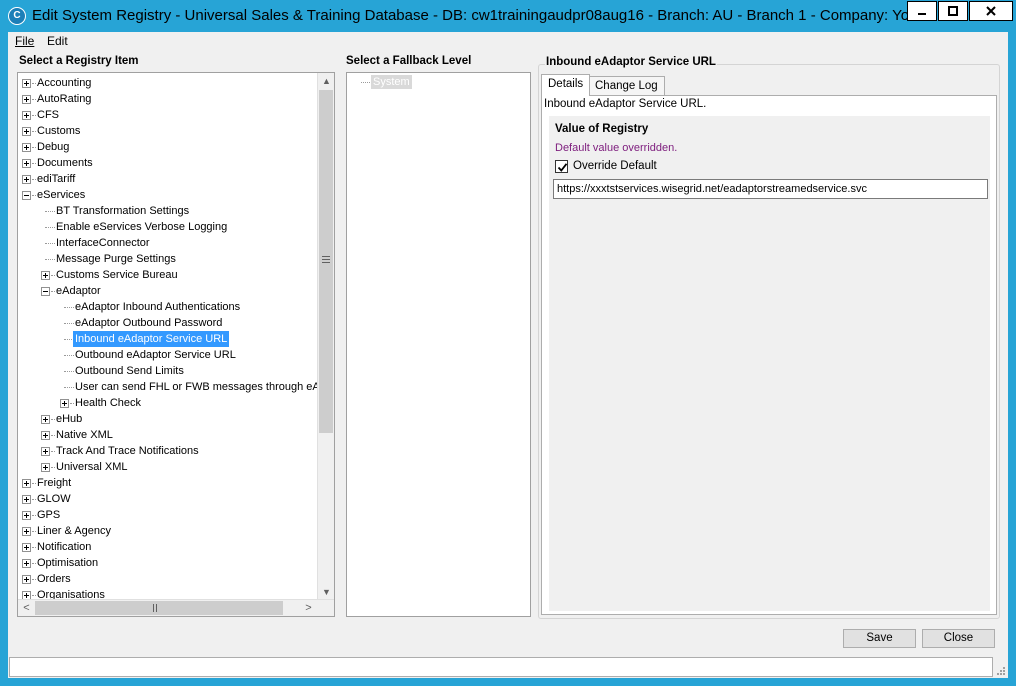  Describe the element at coordinates (391, 82) in the screenshot. I see `fallback-item-system: System` at that location.